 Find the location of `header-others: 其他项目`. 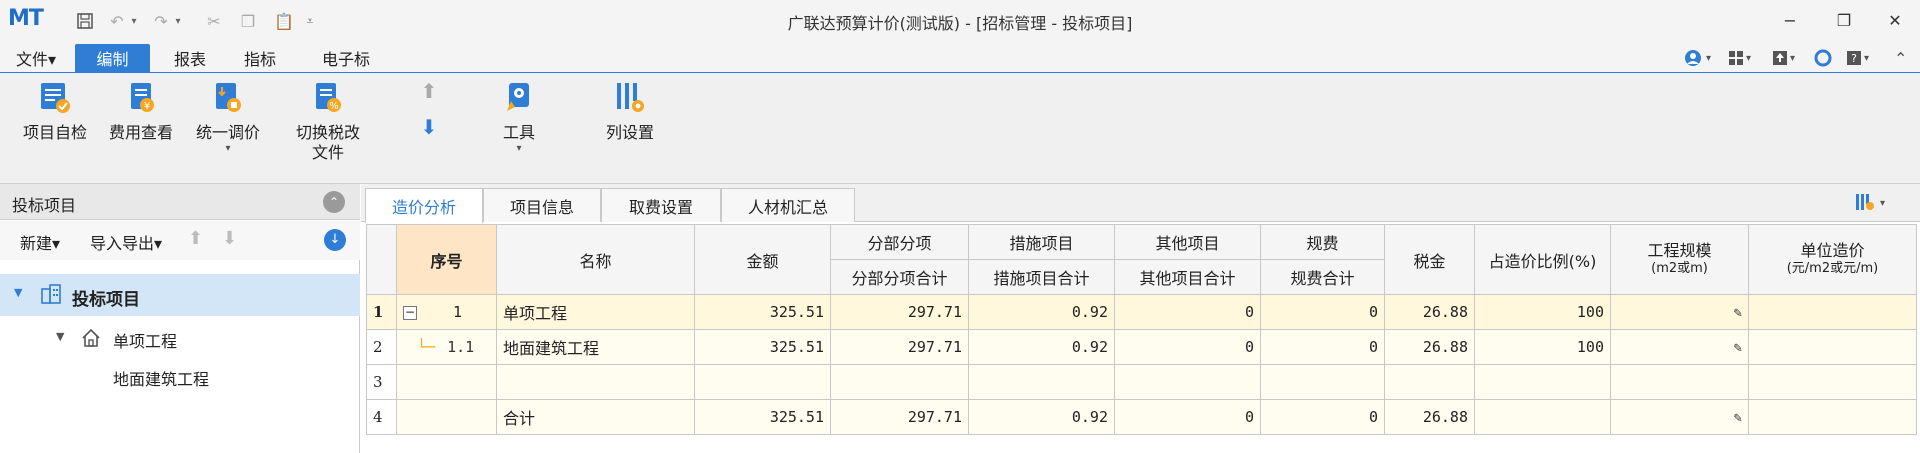

header-others: 其他项目 is located at coordinates (1187, 242).